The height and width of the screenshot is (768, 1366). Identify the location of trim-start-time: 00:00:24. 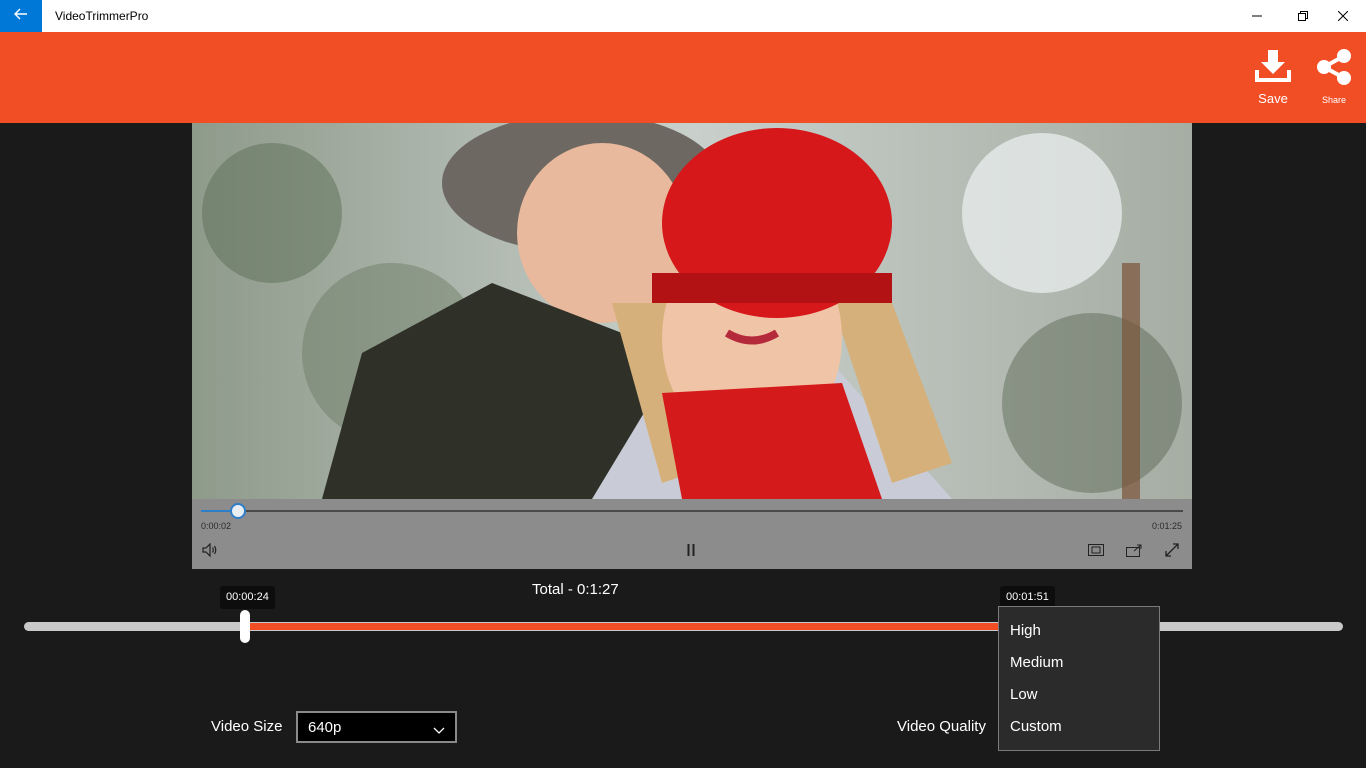
(247, 597).